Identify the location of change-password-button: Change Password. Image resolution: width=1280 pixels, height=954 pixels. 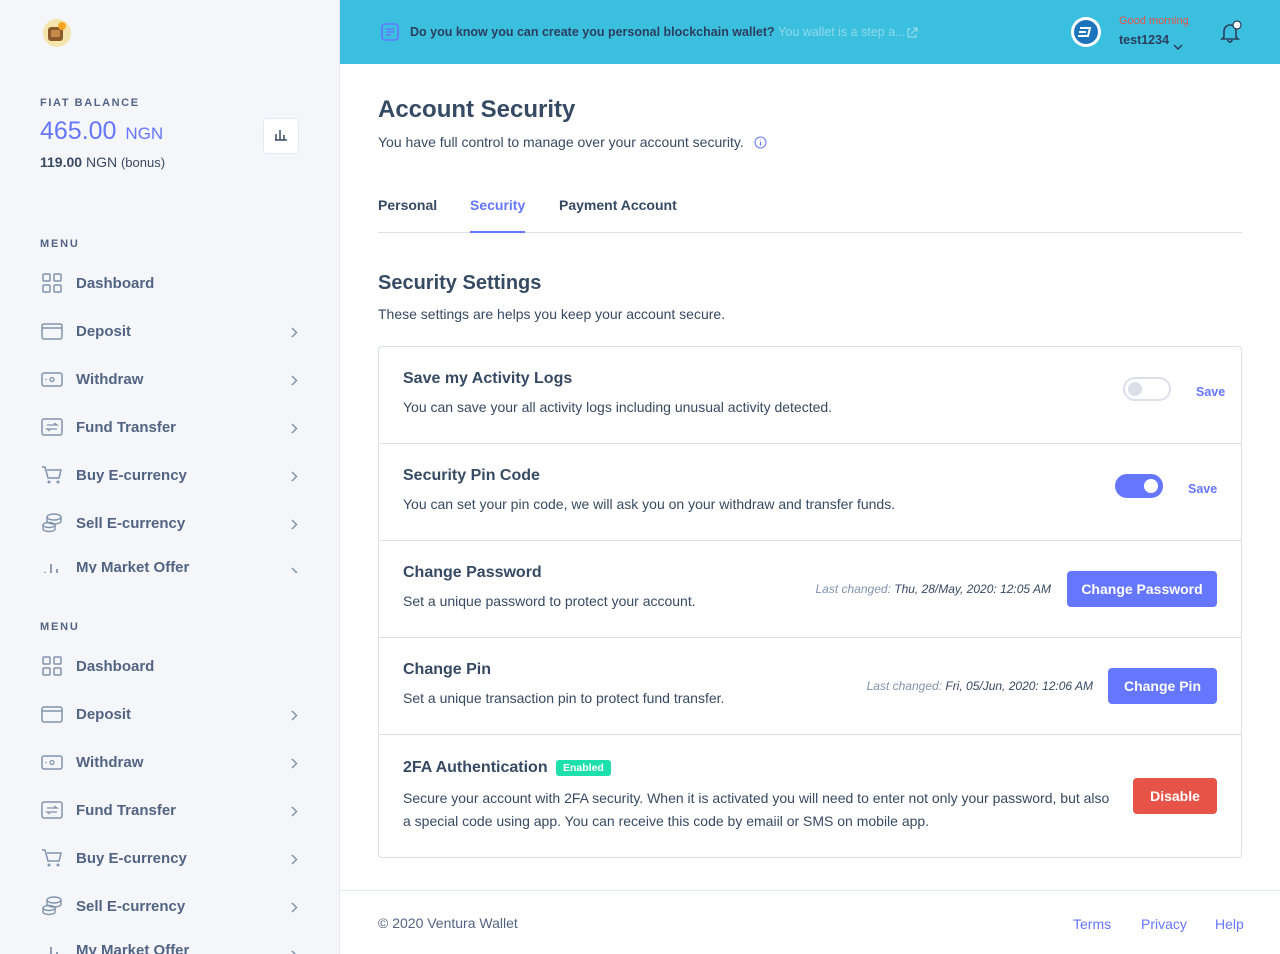
(1142, 589).